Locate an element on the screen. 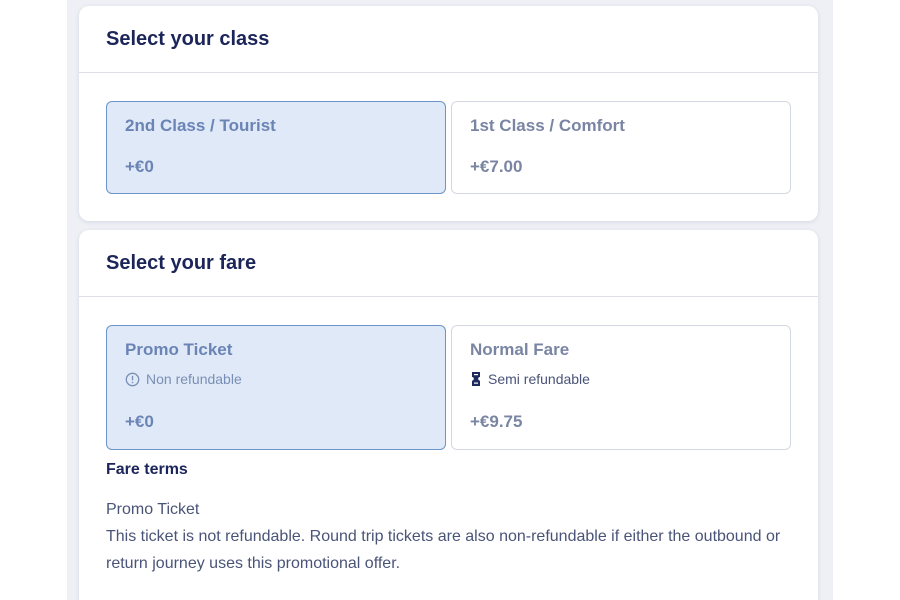 The image size is (900, 600). fare-option-note: Non refundable is located at coordinates (183, 379).